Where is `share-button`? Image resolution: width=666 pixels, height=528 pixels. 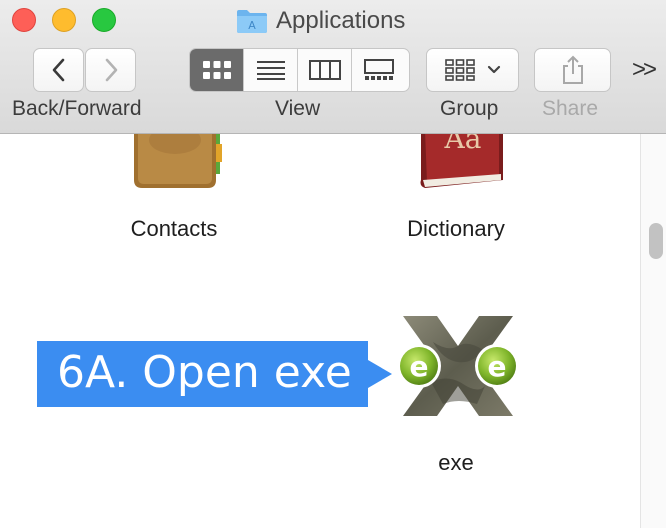
share-button is located at coordinates (572, 70).